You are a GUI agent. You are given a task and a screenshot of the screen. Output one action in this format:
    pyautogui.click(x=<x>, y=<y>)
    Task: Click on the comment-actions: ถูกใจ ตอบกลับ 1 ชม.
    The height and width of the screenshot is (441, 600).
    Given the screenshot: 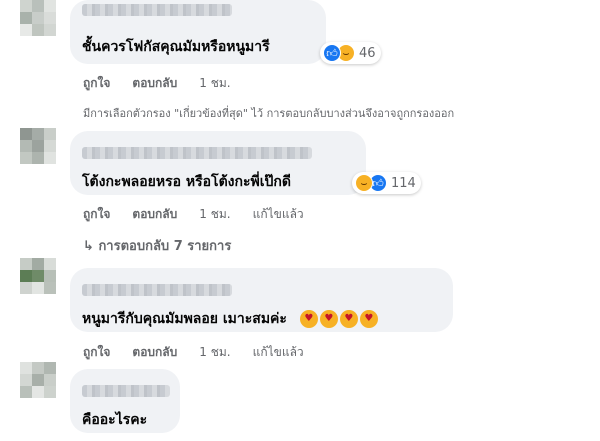 What is the action you would take?
    pyautogui.click(x=157, y=83)
    